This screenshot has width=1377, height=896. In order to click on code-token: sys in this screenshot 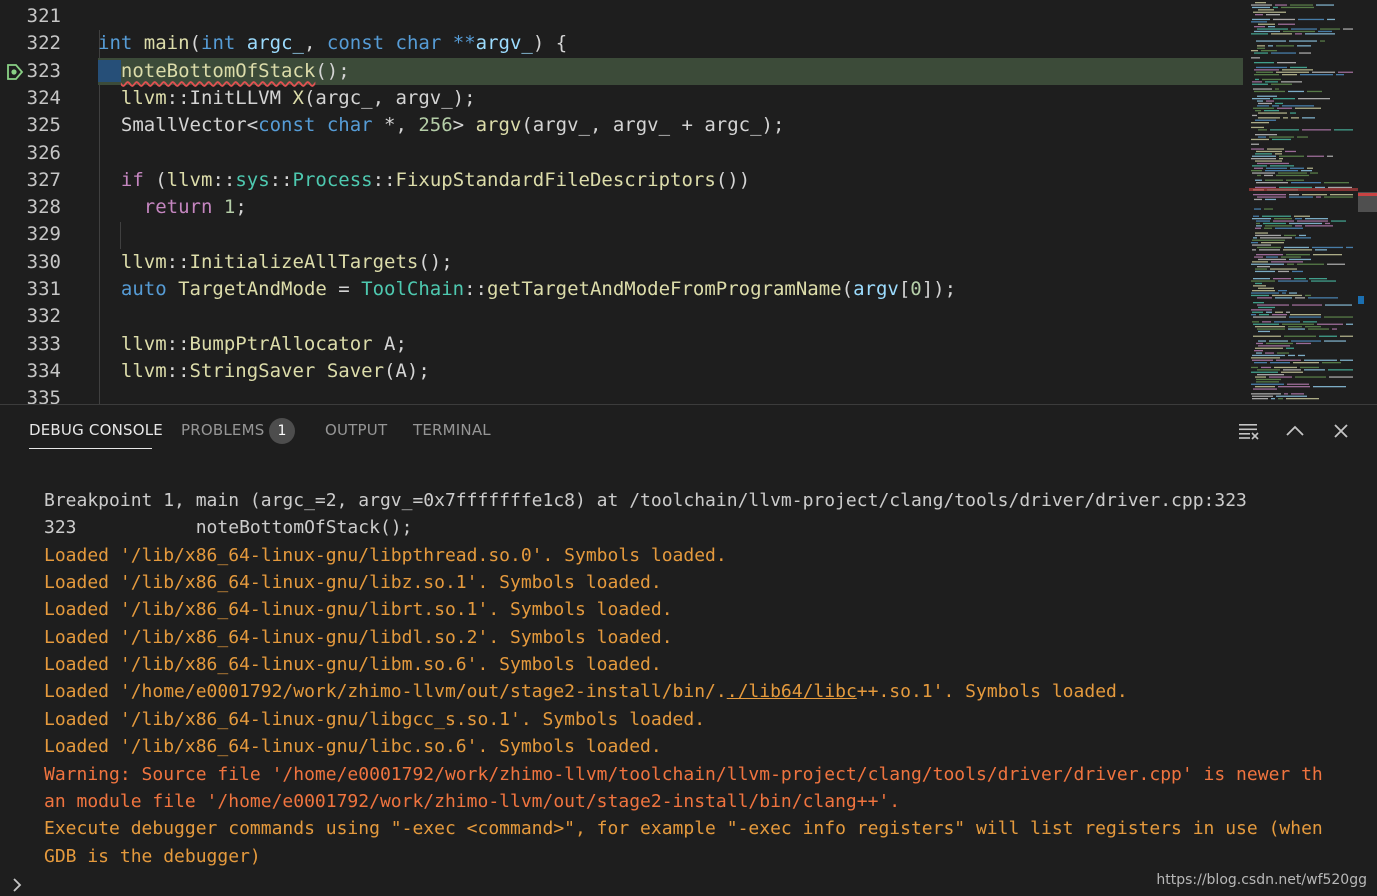, I will do `click(252, 179)`.